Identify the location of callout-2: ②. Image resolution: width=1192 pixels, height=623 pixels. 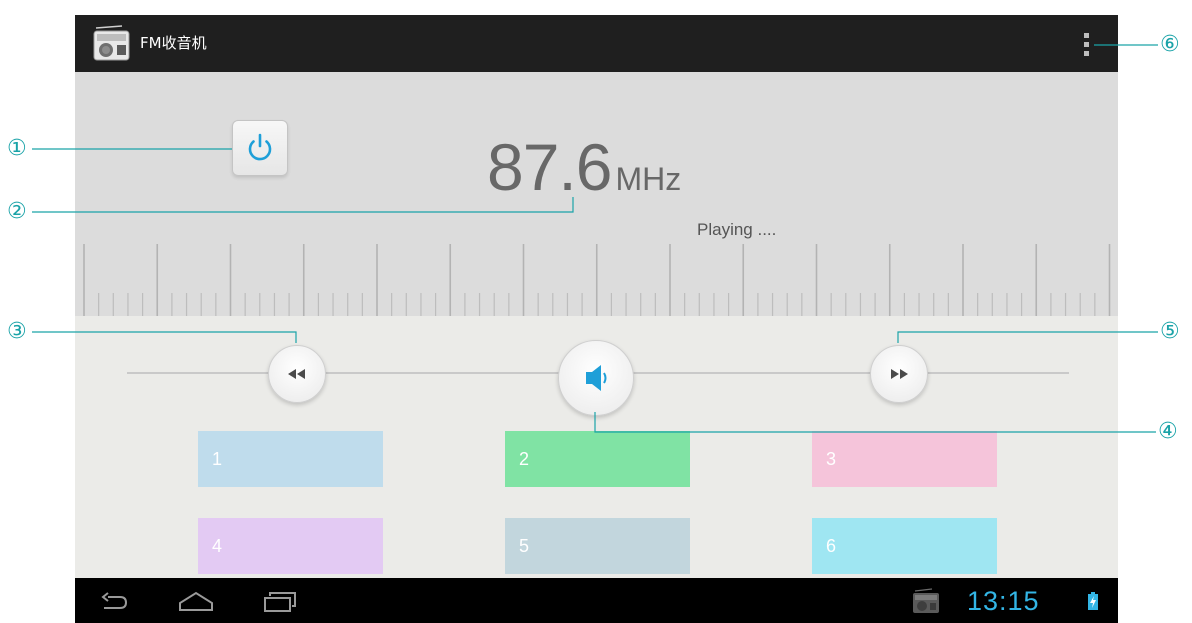
(17, 211).